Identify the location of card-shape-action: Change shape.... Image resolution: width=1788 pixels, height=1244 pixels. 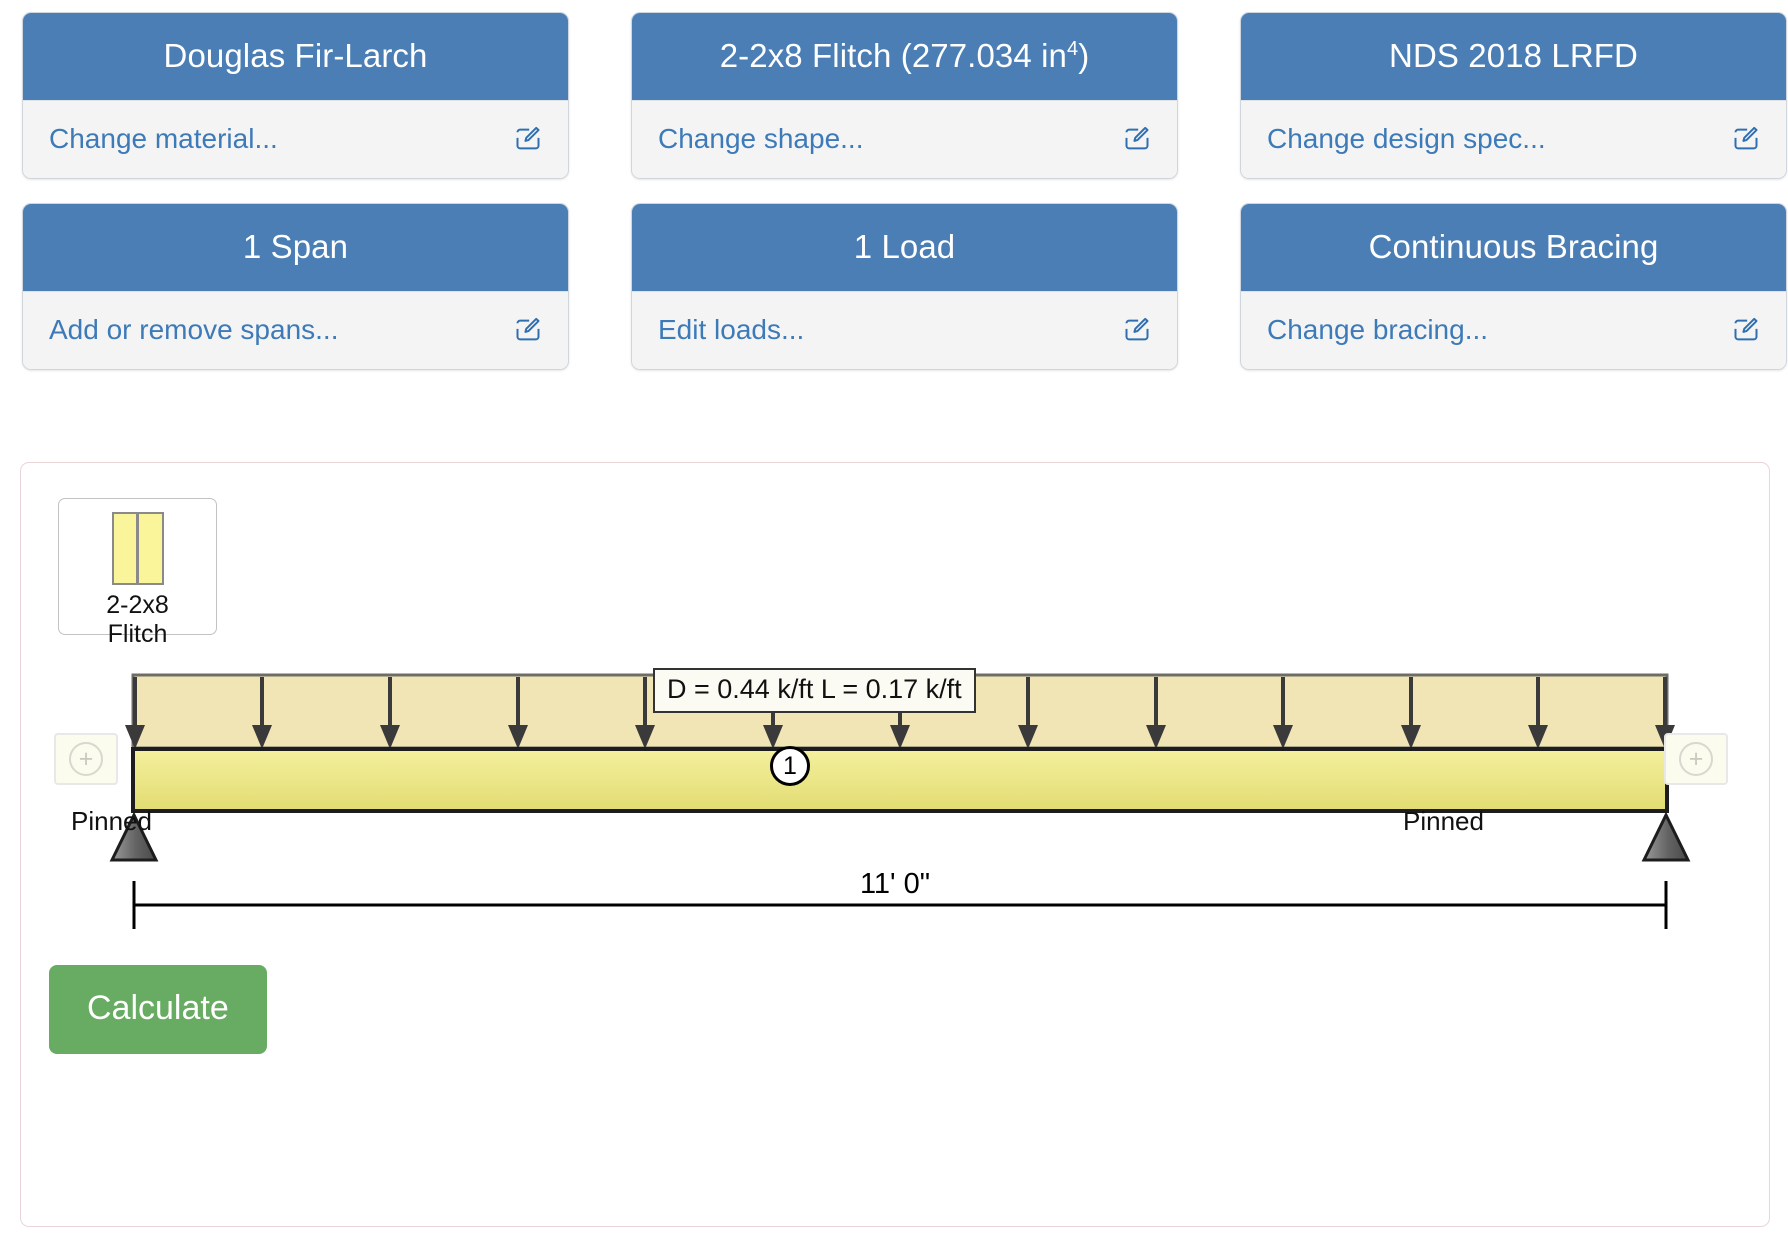
(904, 139).